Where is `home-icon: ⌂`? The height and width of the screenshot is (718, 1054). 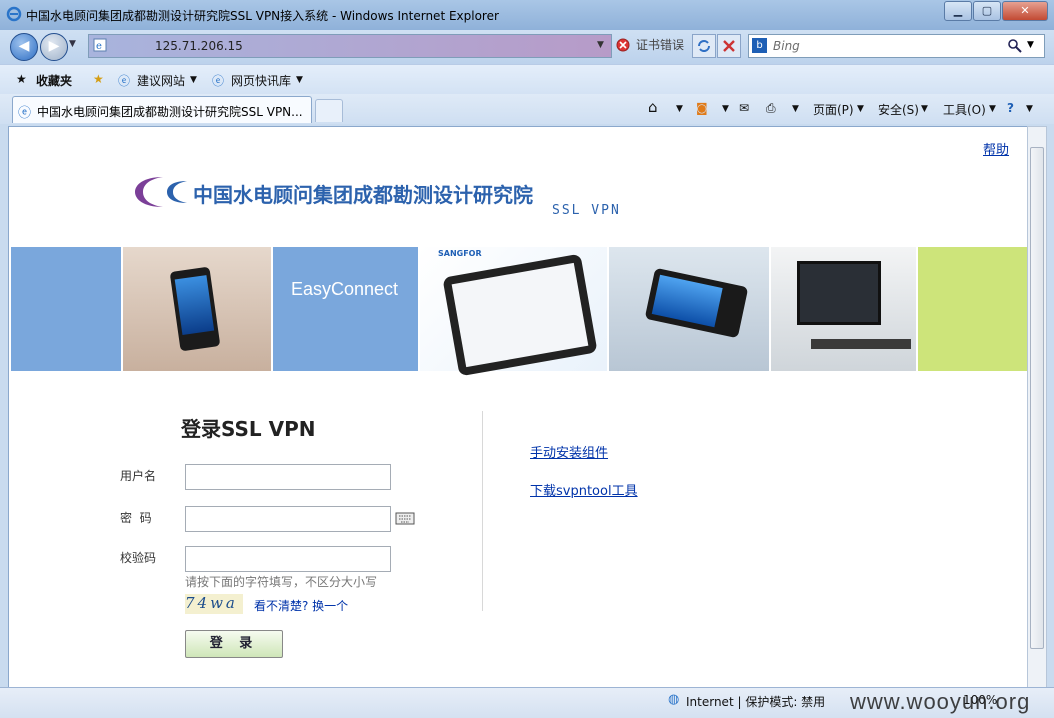
home-icon: ⌂ is located at coordinates (653, 107).